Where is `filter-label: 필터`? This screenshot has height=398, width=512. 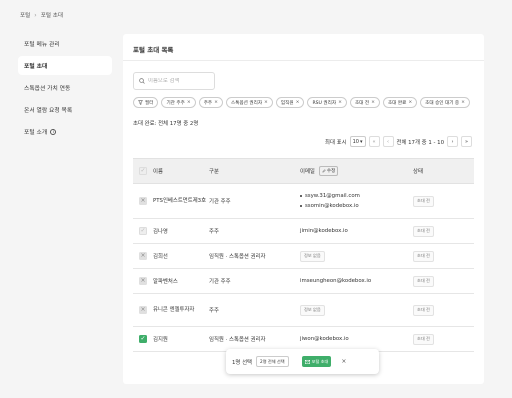
filter-label: 필터 is located at coordinates (149, 103).